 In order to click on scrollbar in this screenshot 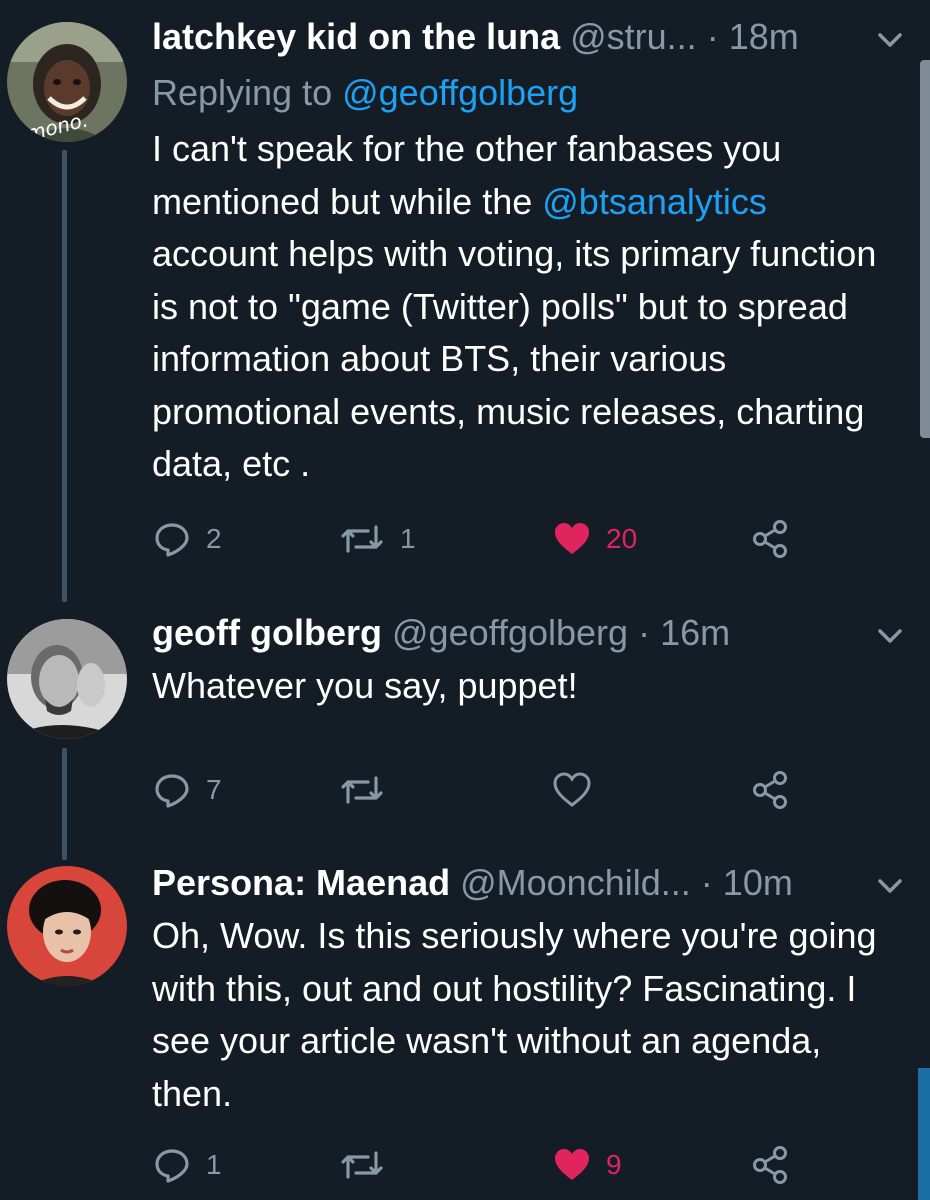, I will do `click(925, 249)`.